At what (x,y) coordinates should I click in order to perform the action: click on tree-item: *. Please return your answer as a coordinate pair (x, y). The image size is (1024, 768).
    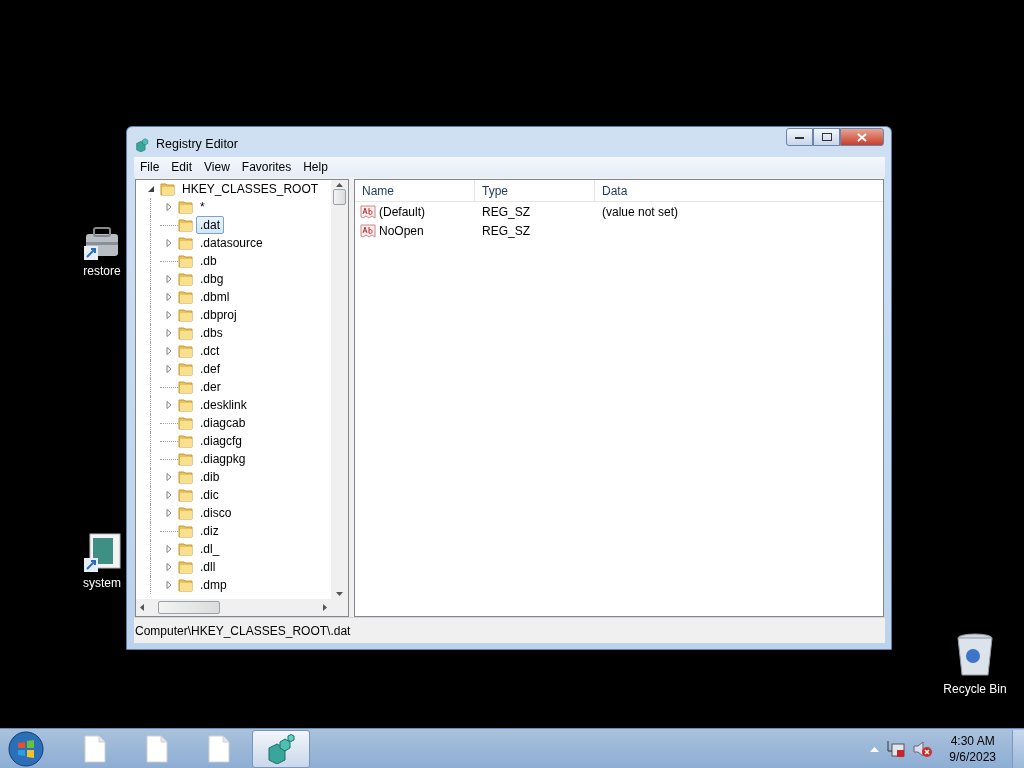
    Looking at the image, I should click on (202, 207).